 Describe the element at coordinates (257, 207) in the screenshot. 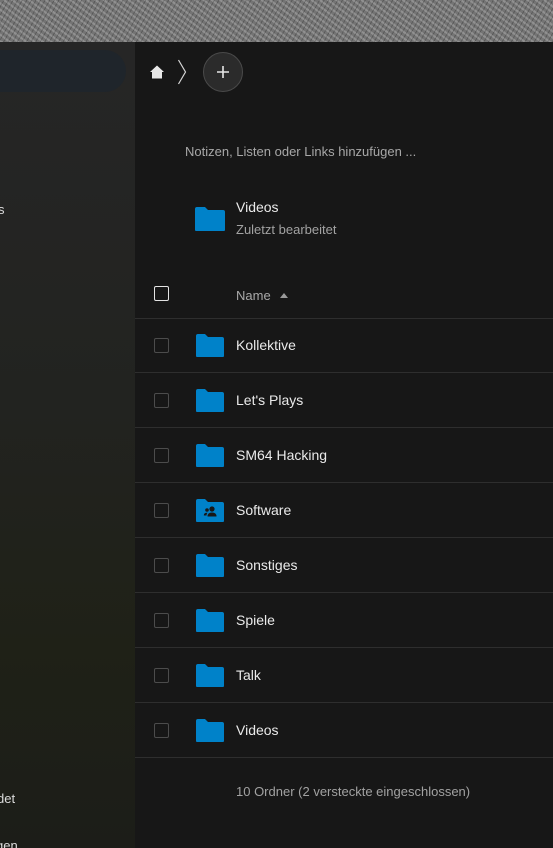

I see `recent-file-name: Videos` at that location.